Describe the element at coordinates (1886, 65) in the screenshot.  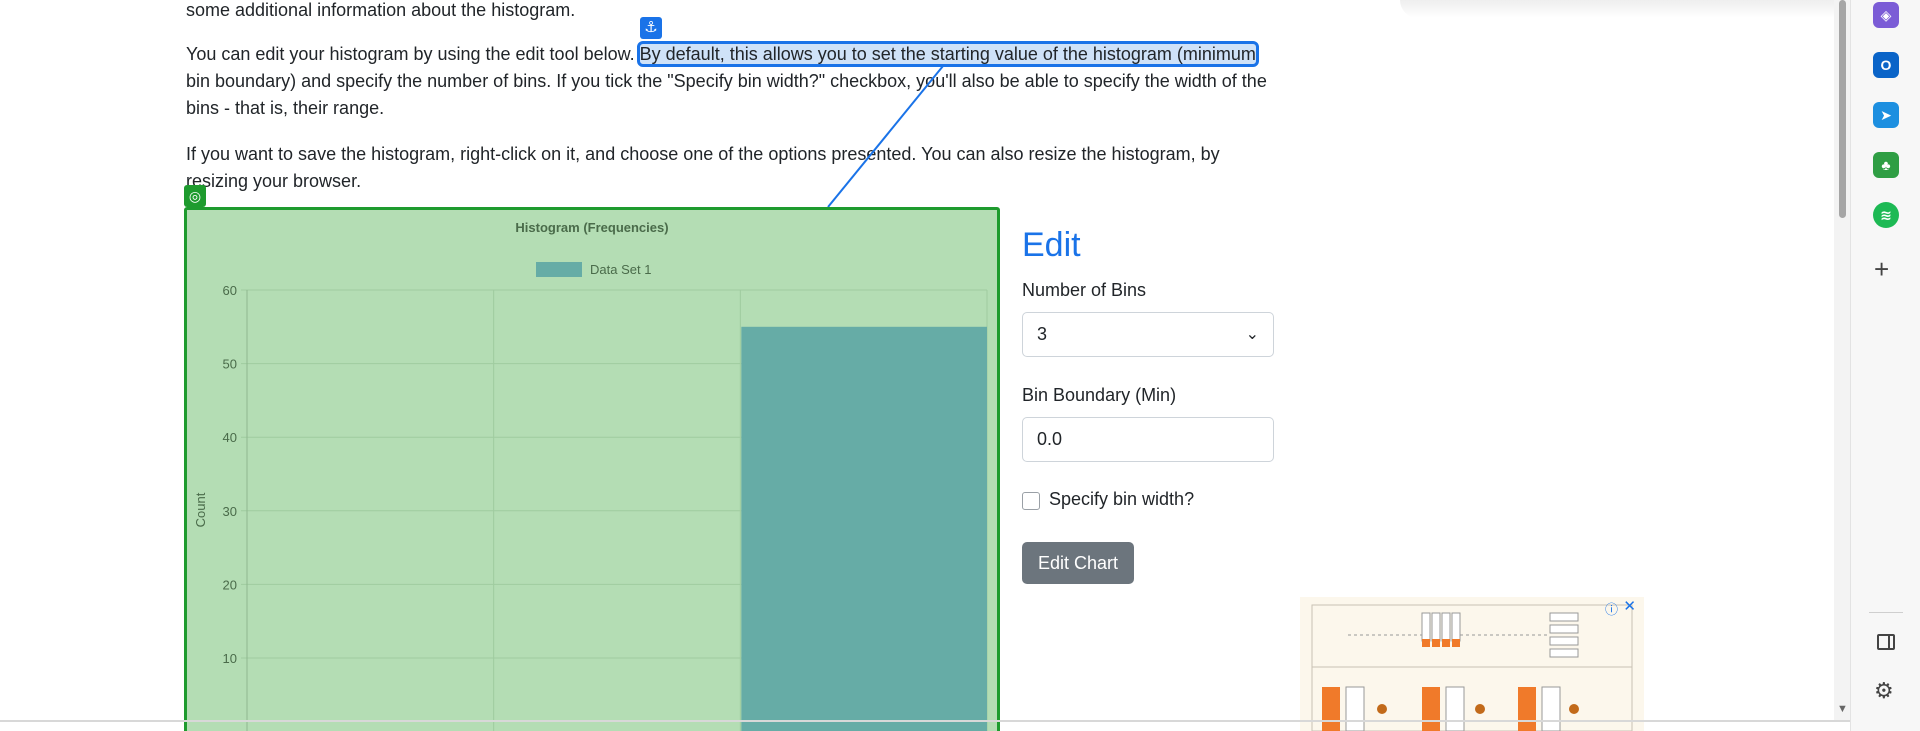
I see `outlook-icon: O` at that location.